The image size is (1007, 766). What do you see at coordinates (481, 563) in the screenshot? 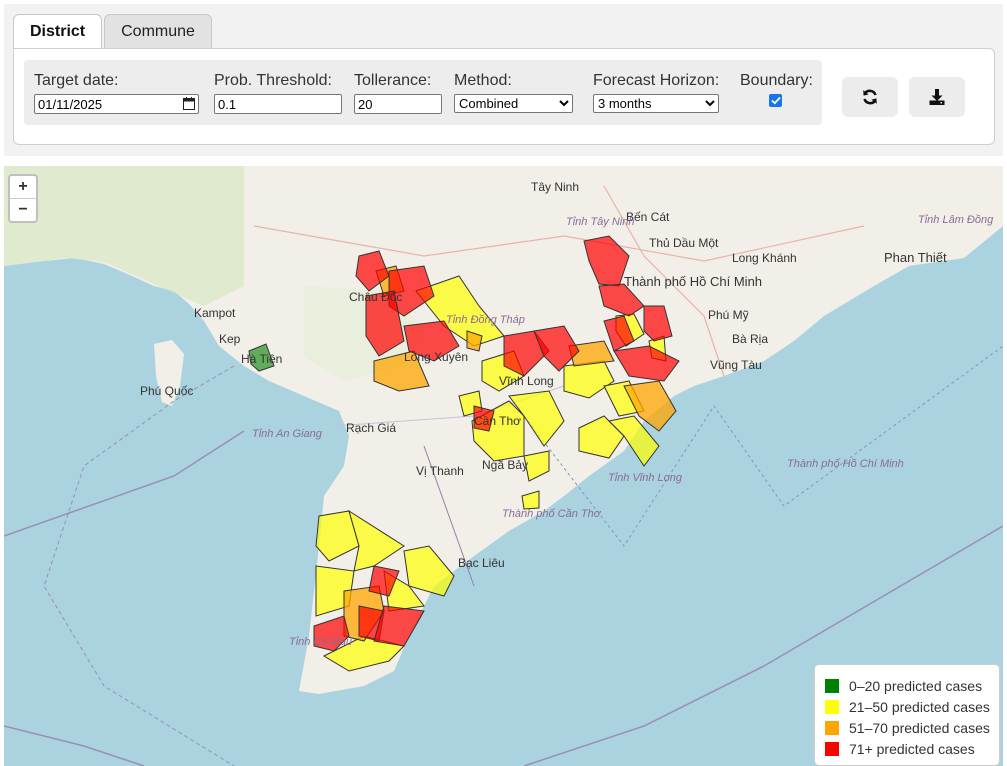
I see `map-label-bac-lieu: Bạc Liêu` at bounding box center [481, 563].